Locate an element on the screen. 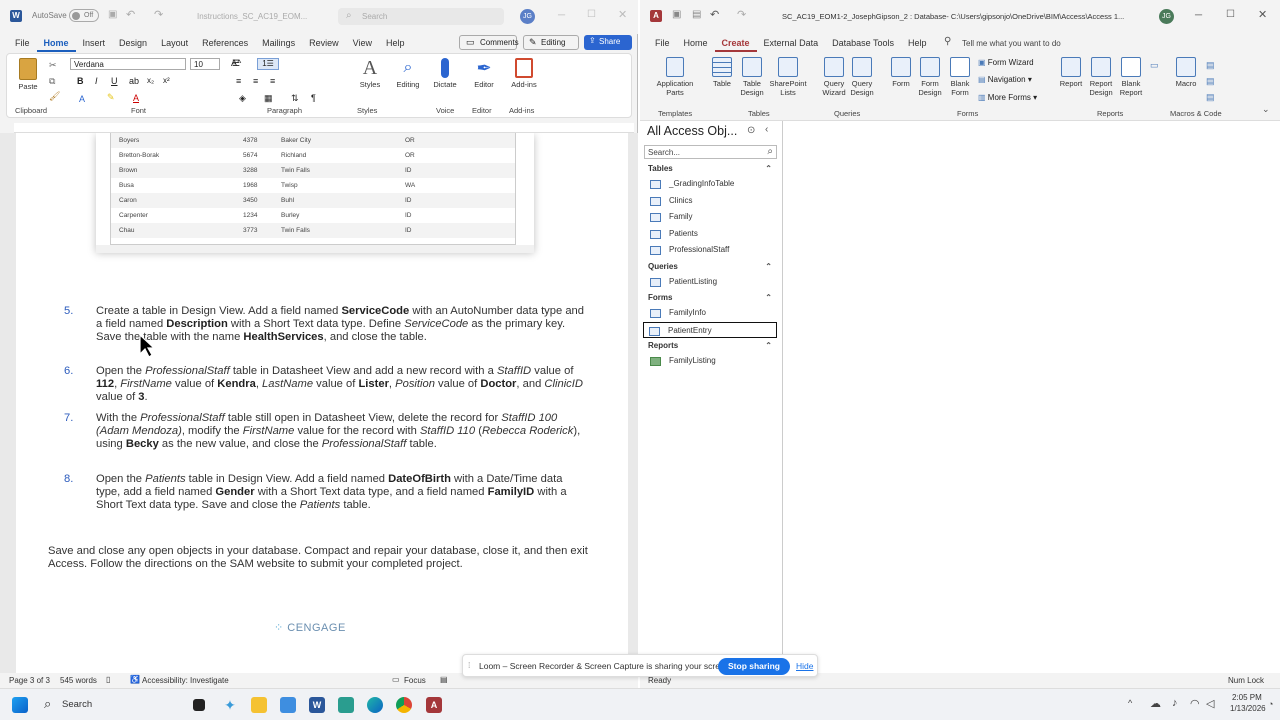  shutter-bar-icon: ‹ is located at coordinates (766, 129).